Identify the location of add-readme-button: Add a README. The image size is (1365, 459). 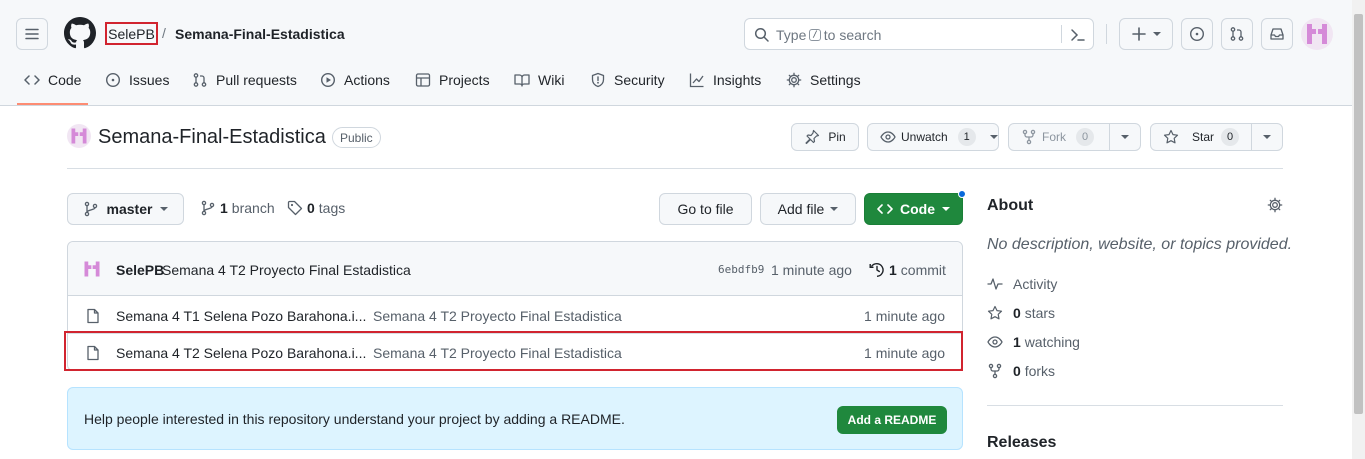
(892, 420).